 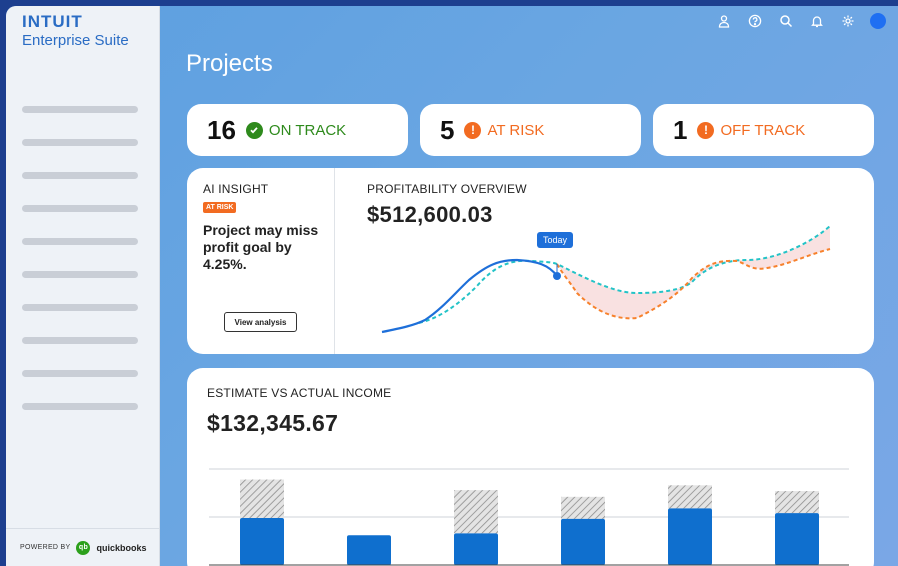 I want to click on powered-by-label: POWERED BY, so click(x=45, y=547).